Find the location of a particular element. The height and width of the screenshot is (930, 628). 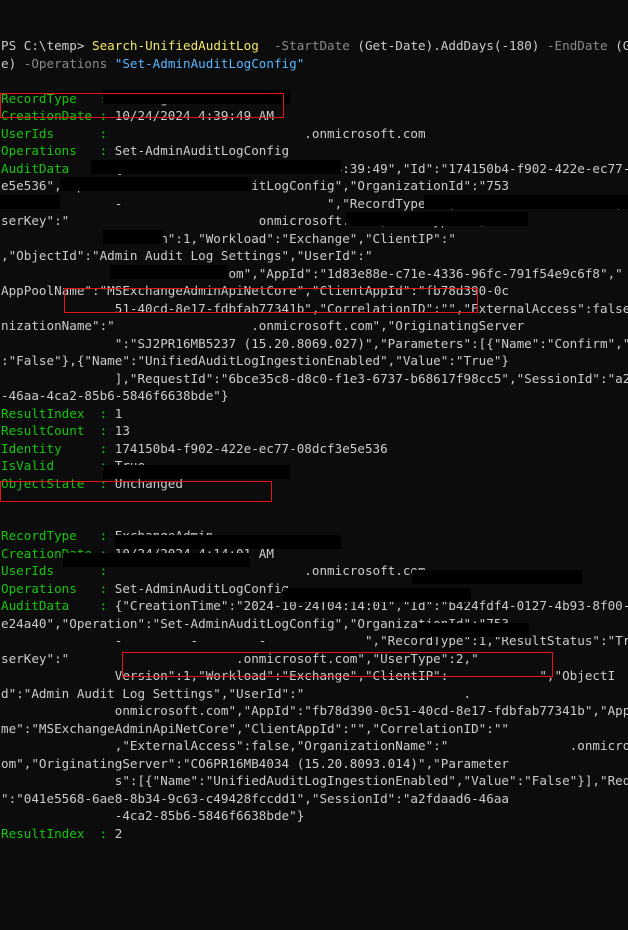

property-name: CreationDate : is located at coordinates (58, 115).